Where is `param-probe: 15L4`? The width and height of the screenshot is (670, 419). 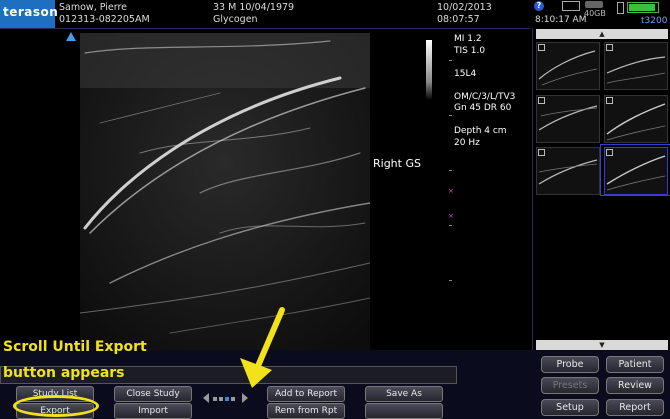
param-probe: 15L4 is located at coordinates (465, 73).